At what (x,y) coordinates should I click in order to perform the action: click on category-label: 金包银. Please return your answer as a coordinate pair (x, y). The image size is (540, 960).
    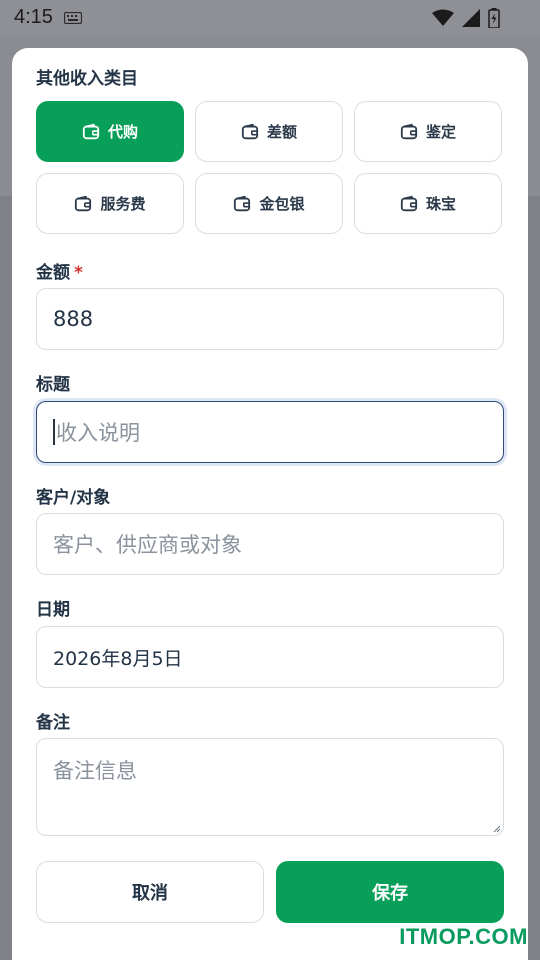
    Looking at the image, I should click on (282, 204).